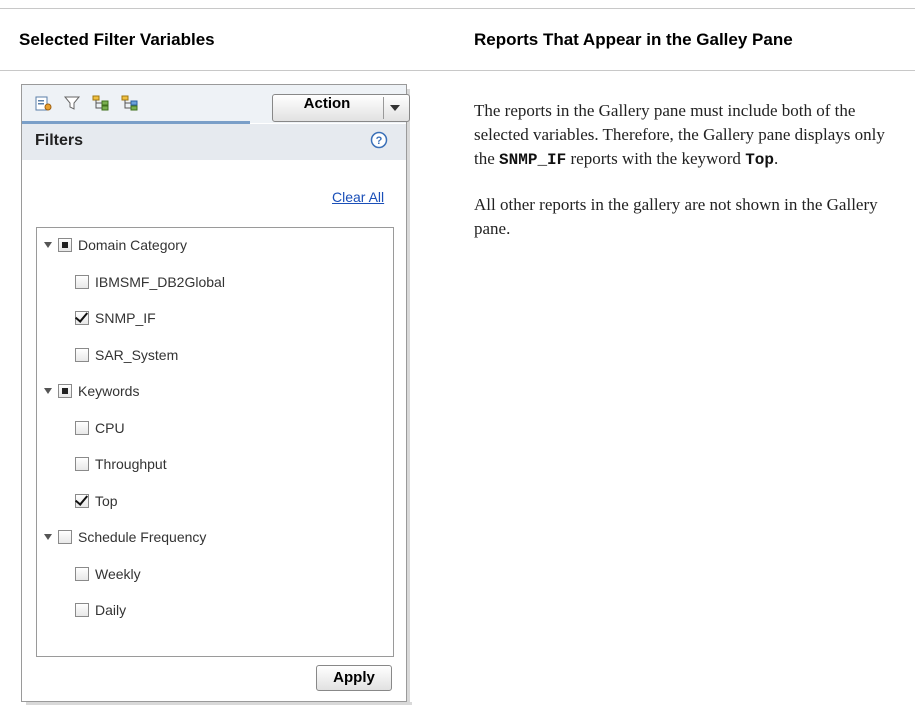  What do you see at coordinates (395, 108) in the screenshot?
I see `chevron-down-icon` at bounding box center [395, 108].